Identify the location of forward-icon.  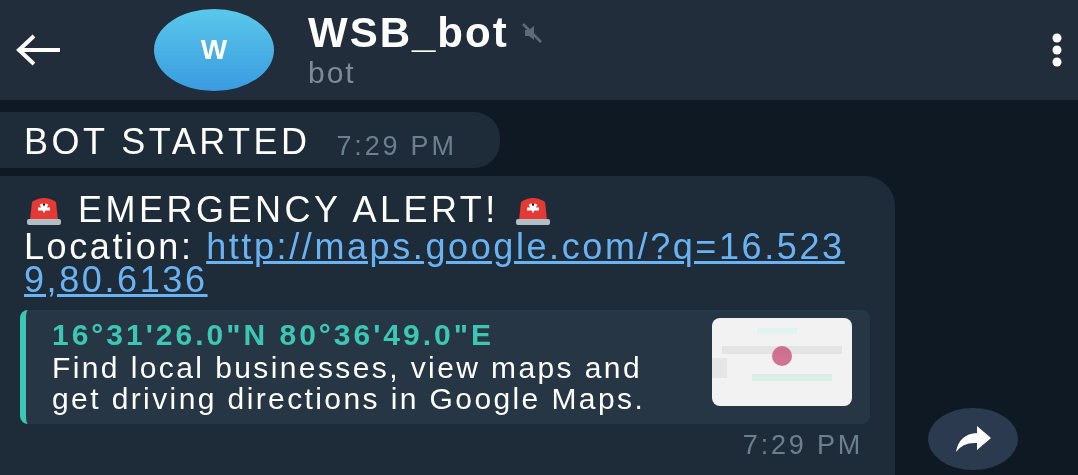
(973, 439).